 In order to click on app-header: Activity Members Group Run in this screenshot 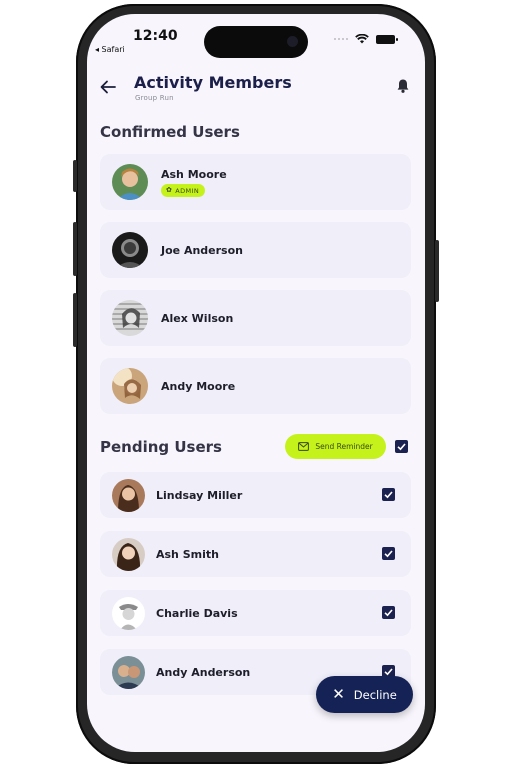, I will do `click(256, 94)`.